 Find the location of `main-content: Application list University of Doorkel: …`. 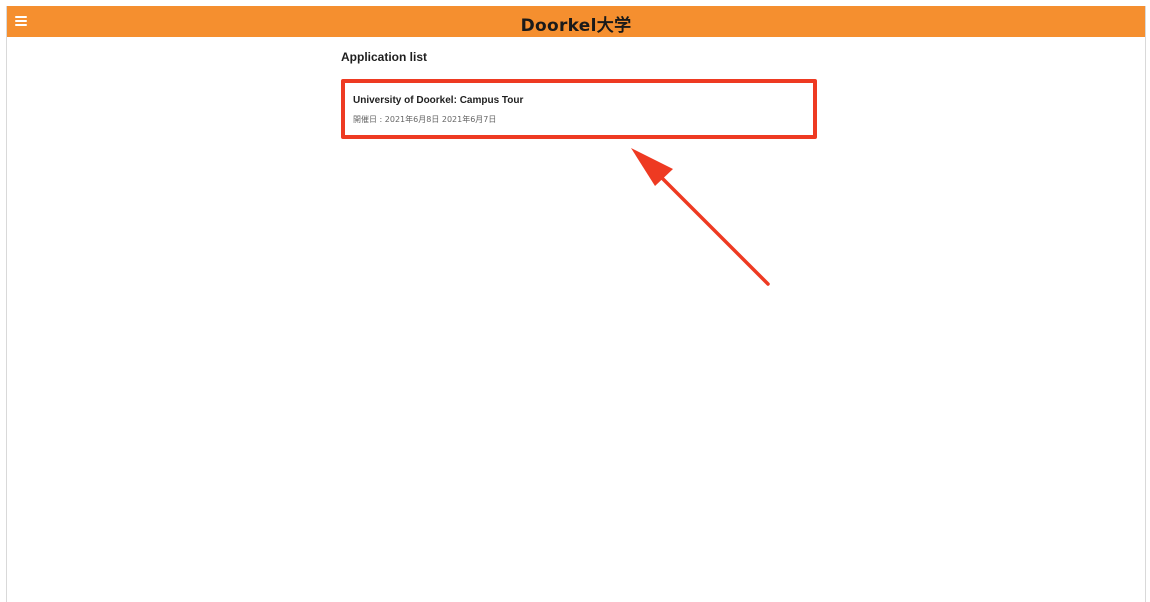

main-content: Application list University of Doorkel: … is located at coordinates (579, 94).